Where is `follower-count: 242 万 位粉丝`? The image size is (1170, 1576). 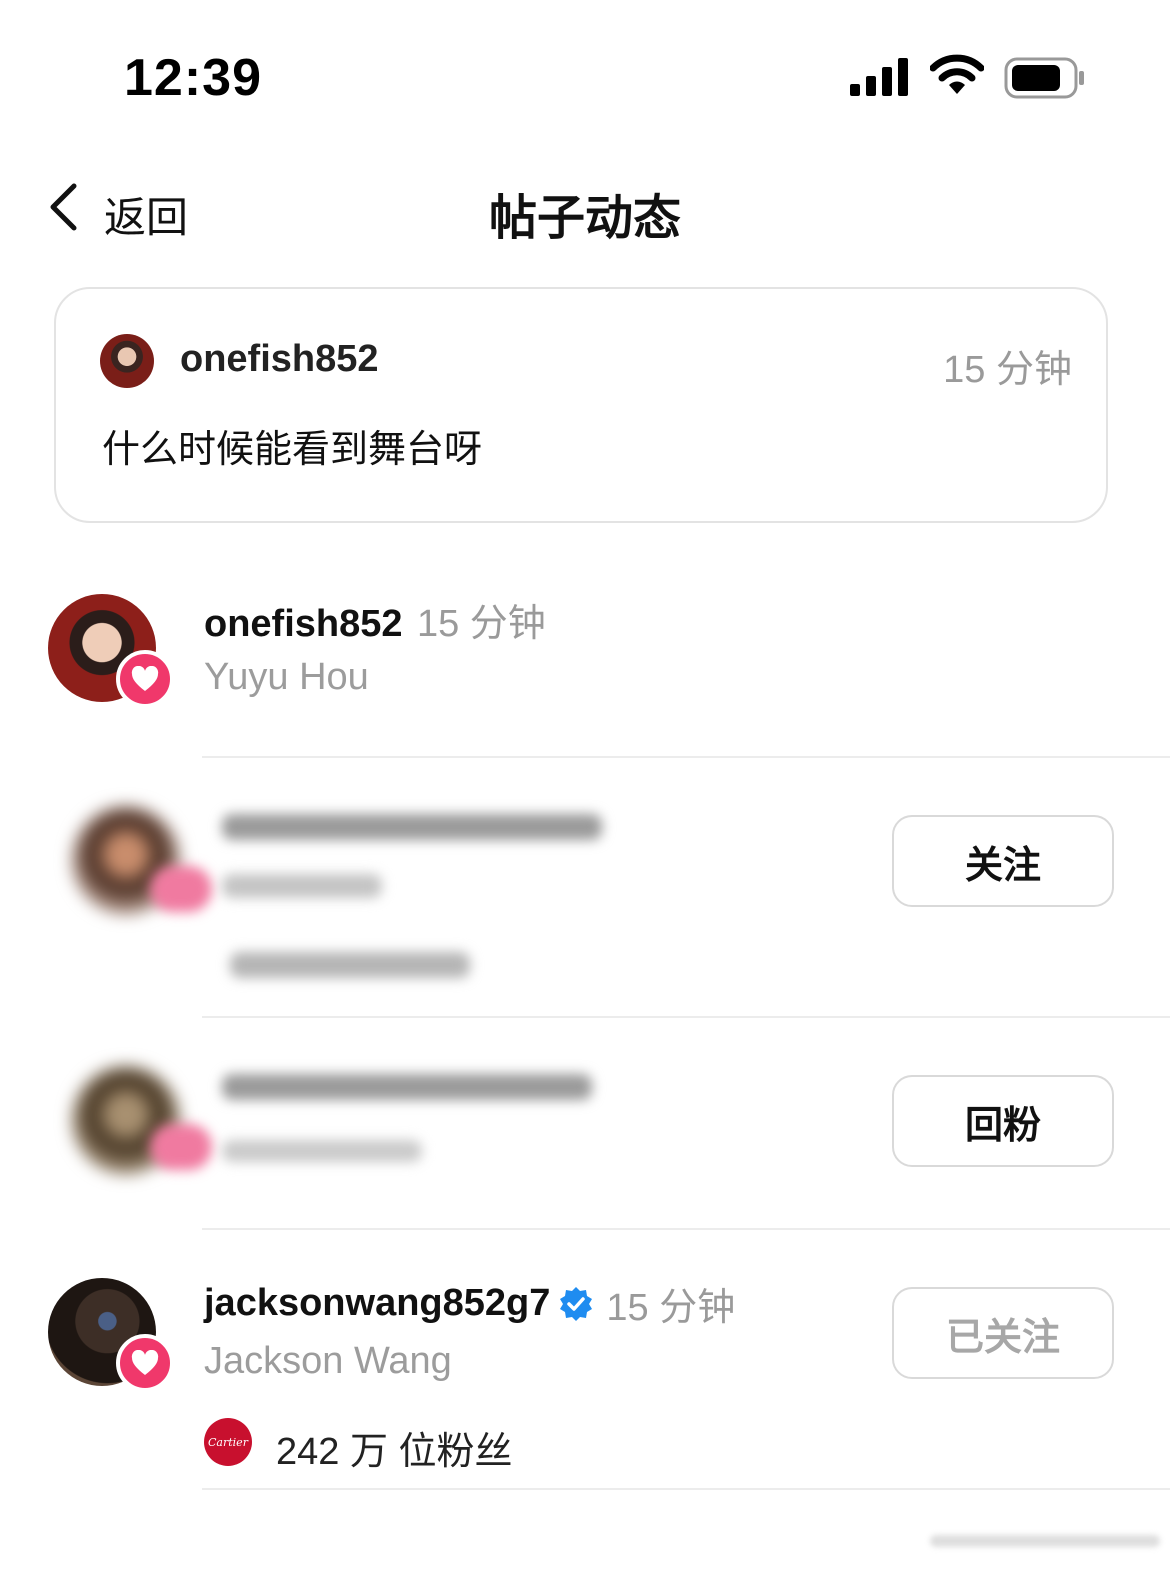 follower-count: 242 万 位粉丝 is located at coordinates (394, 1452).